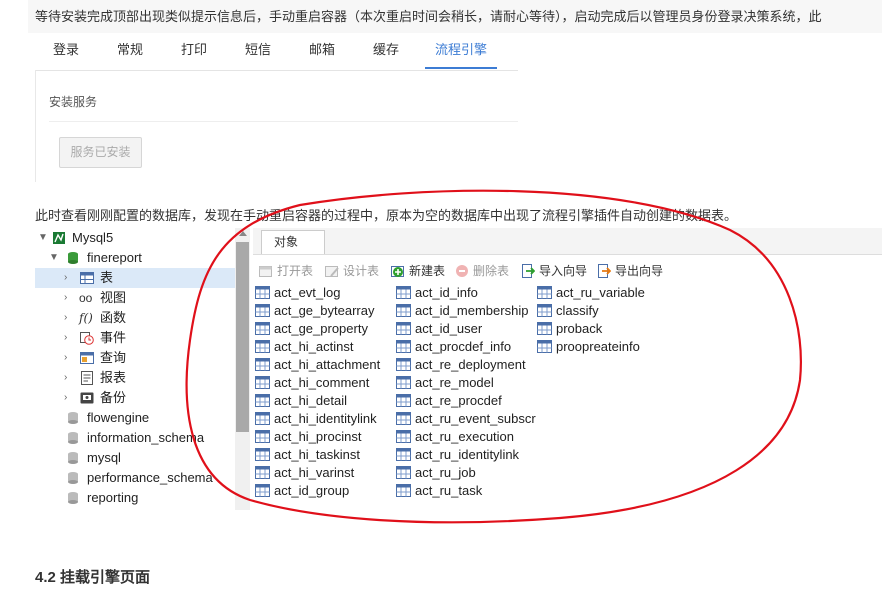 This screenshot has height=602, width=882. What do you see at coordinates (135, 278) in the screenshot?
I see `tree-node-tables: › 表` at bounding box center [135, 278].